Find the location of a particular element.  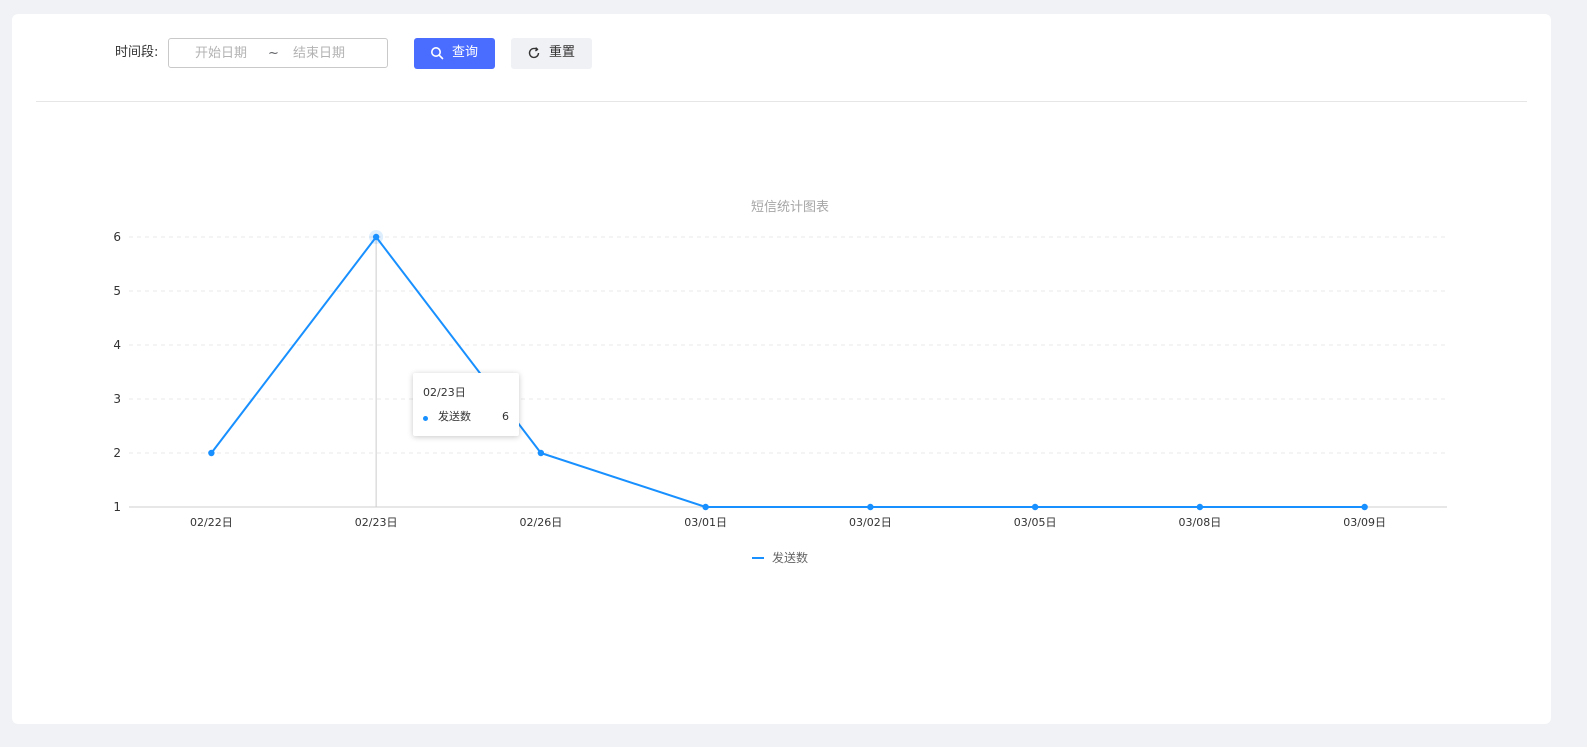

legend-label: 发送数 is located at coordinates (790, 557).